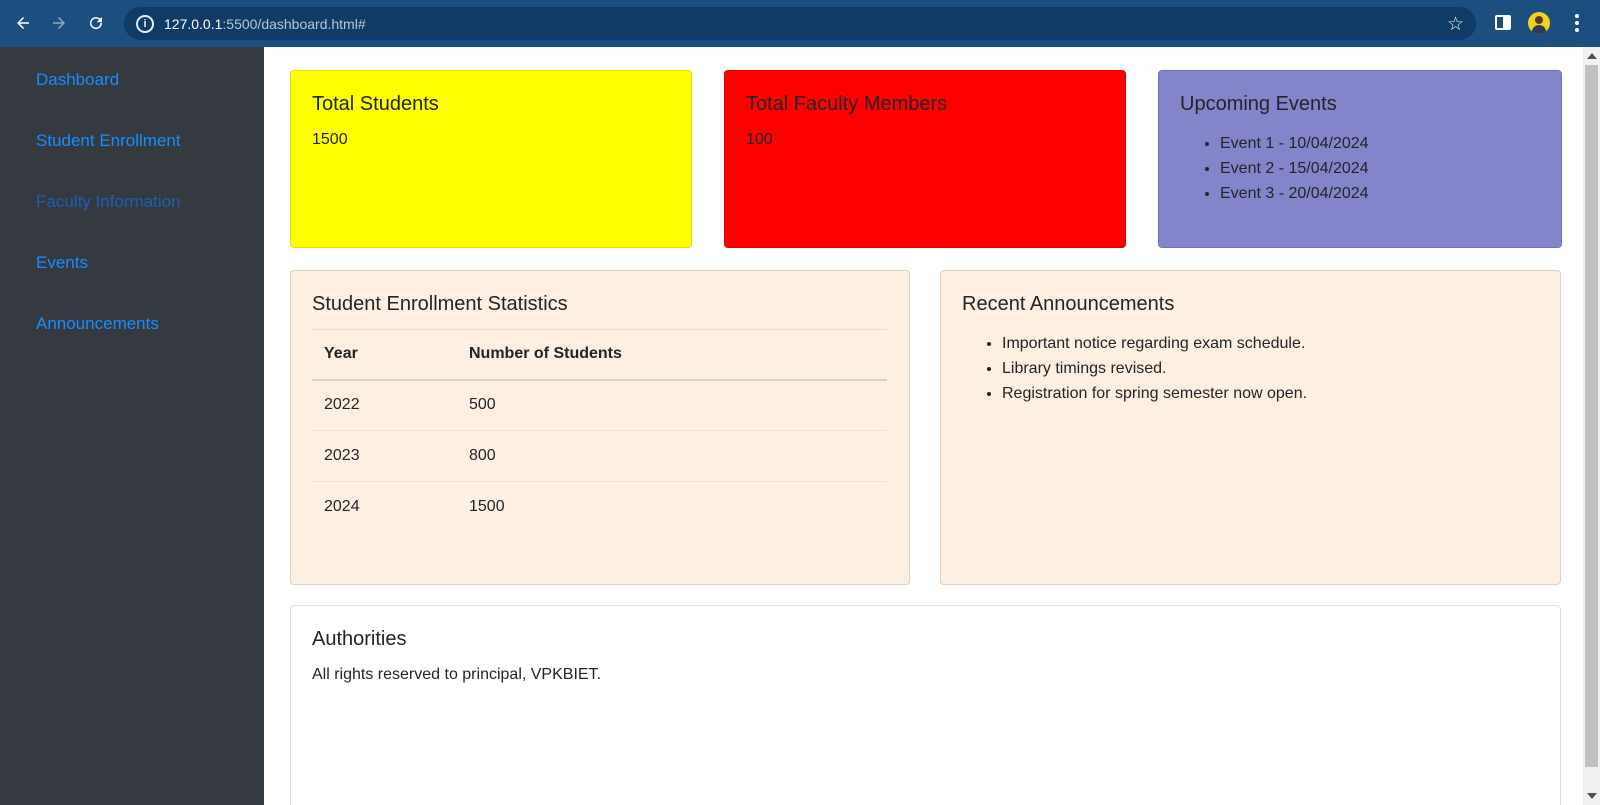 The image size is (1600, 805). Describe the element at coordinates (1380, 193) in the screenshot. I see `list-item: Event 3 - 20/04/2024` at that location.